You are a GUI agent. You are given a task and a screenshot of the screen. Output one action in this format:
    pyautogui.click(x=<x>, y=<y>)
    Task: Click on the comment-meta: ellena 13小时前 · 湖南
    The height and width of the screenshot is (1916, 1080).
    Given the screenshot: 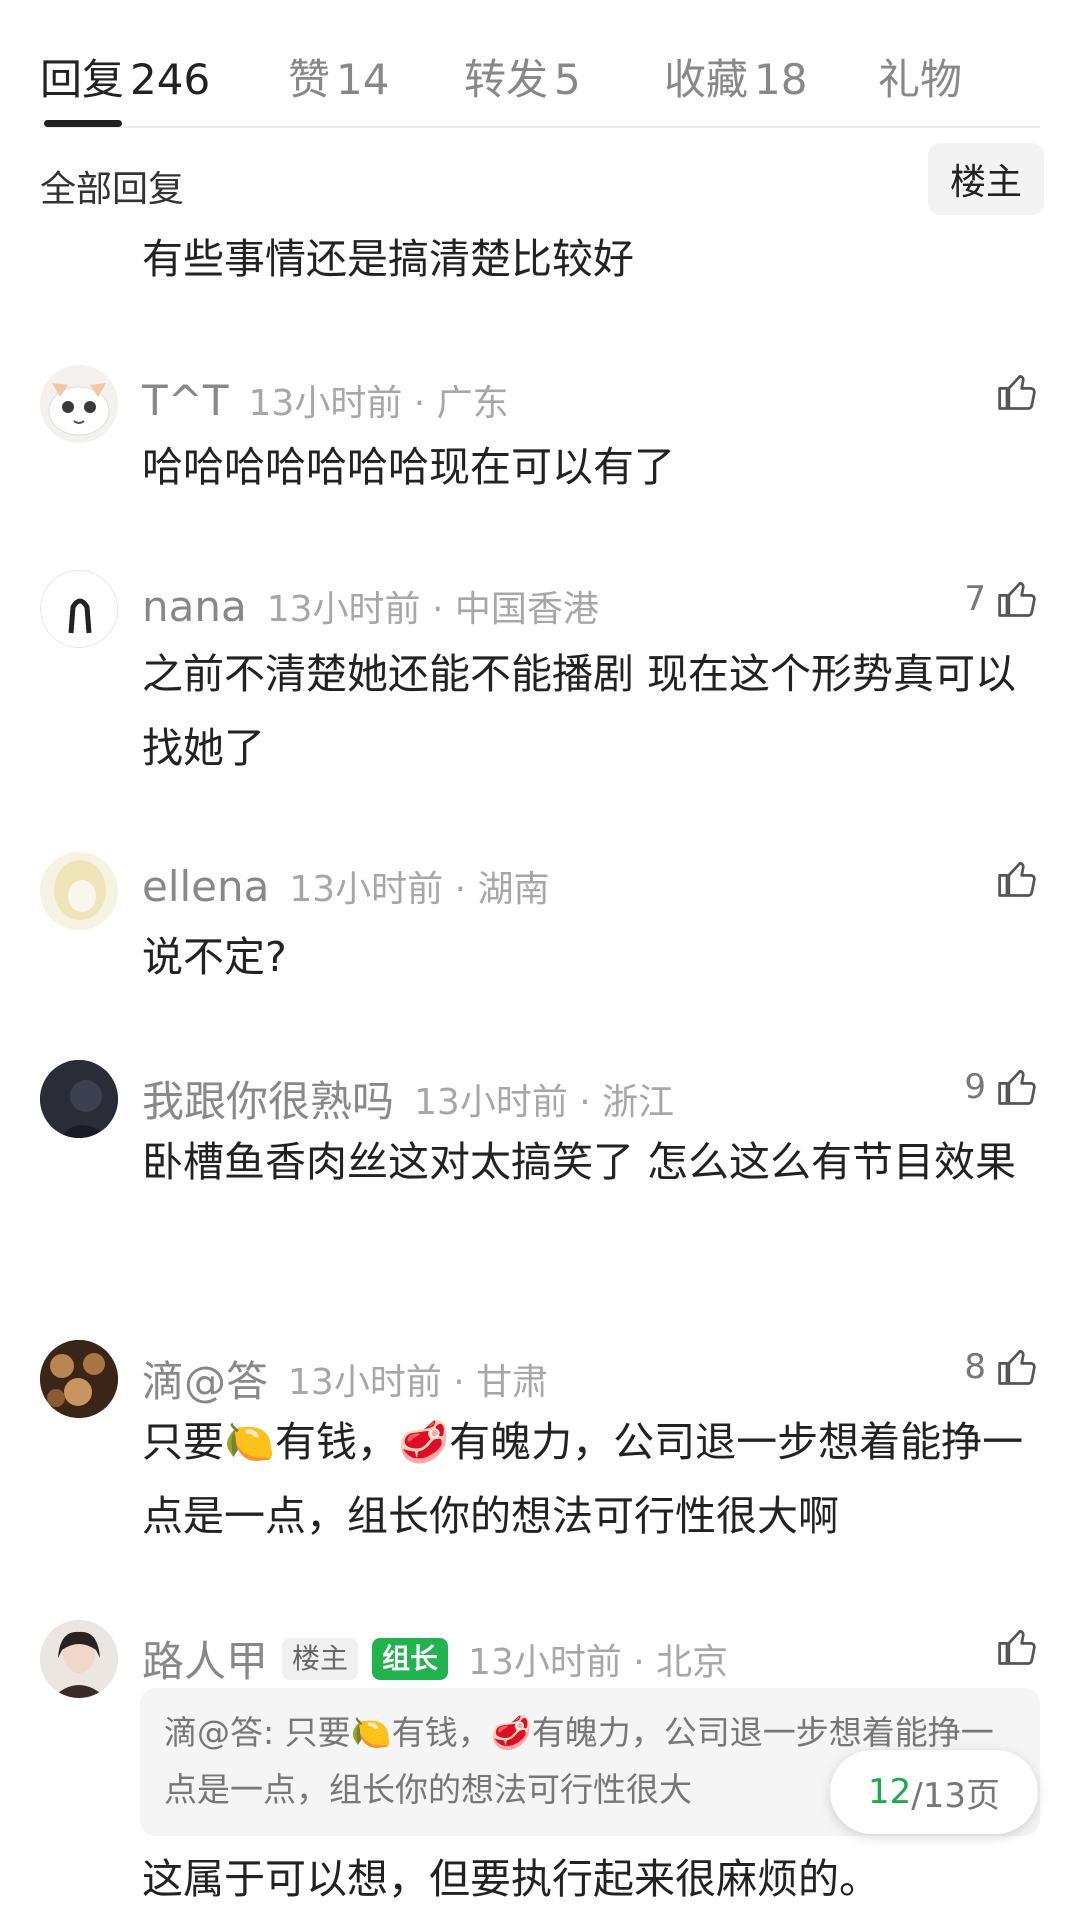 What is the action you would take?
    pyautogui.click(x=346, y=886)
    